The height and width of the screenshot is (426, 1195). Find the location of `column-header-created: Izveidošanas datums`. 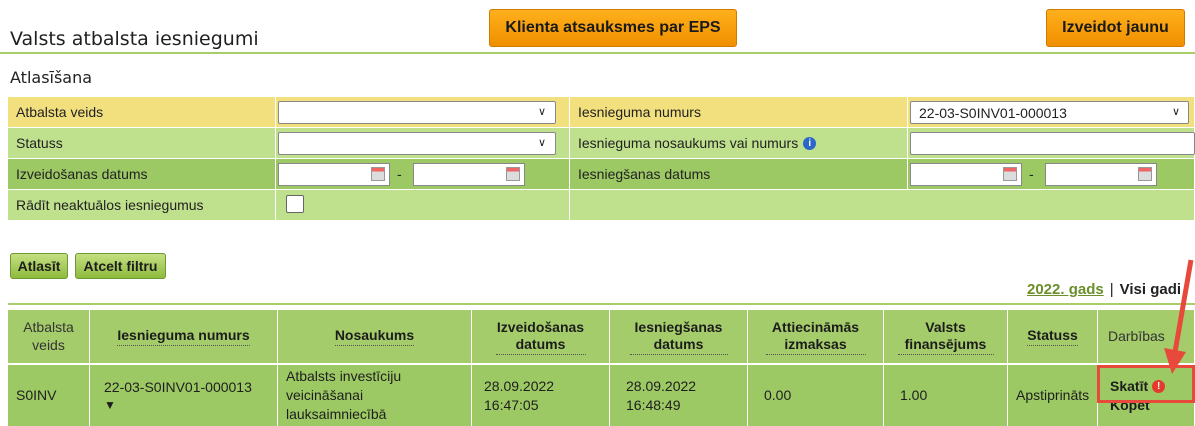

column-header-created: Izveidošanas datums is located at coordinates (541, 336).